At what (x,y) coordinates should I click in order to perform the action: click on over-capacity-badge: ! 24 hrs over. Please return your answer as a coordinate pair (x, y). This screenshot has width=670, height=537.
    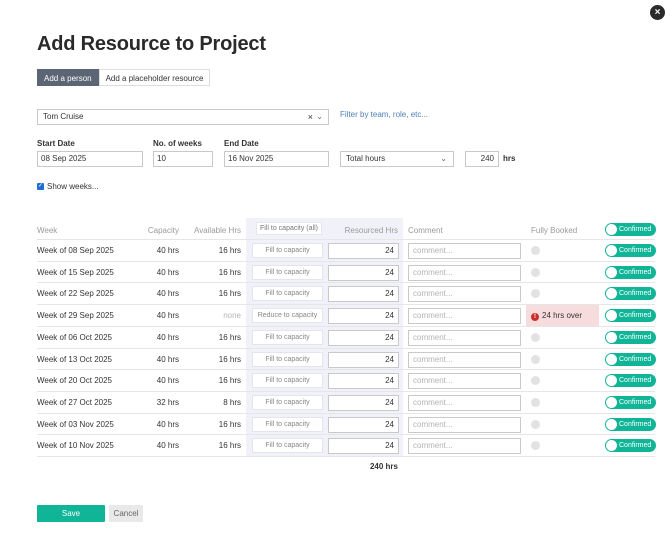
    Looking at the image, I should click on (562, 316).